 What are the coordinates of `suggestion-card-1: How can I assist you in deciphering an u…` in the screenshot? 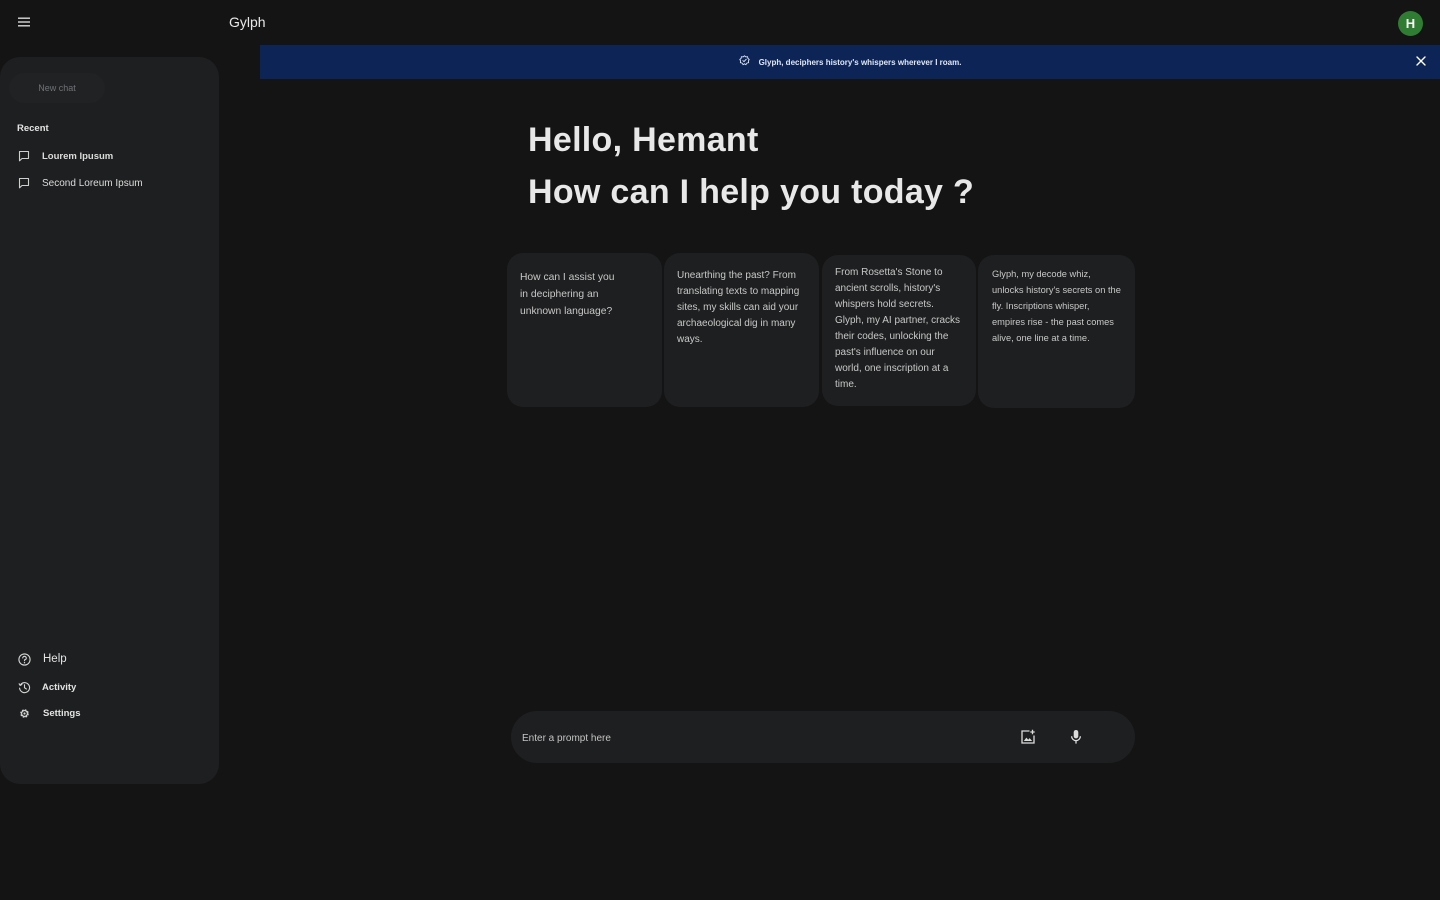 It's located at (584, 330).